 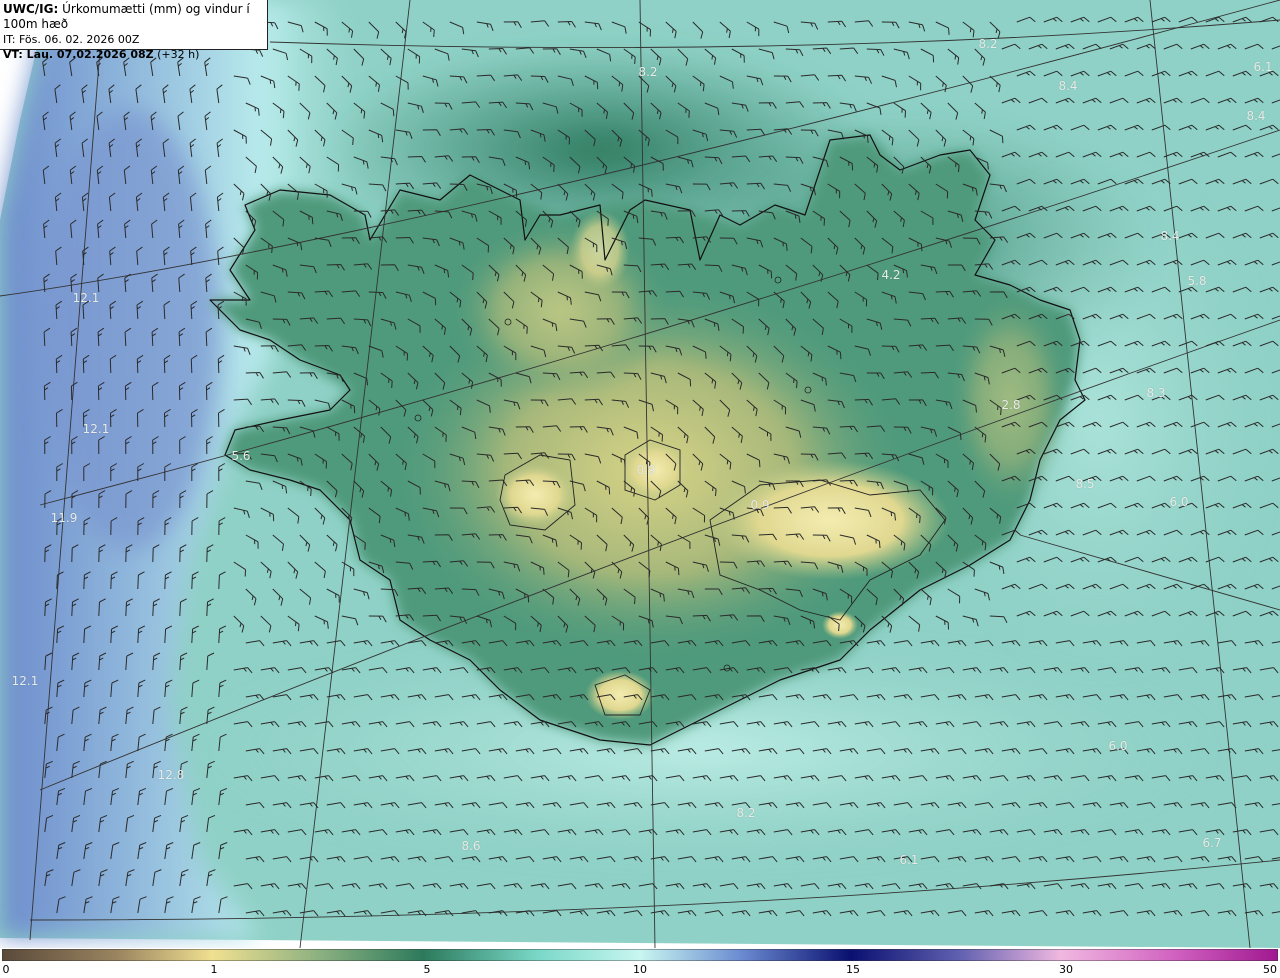 What do you see at coordinates (214, 969) in the screenshot?
I see `colorbar-tick: 1` at bounding box center [214, 969].